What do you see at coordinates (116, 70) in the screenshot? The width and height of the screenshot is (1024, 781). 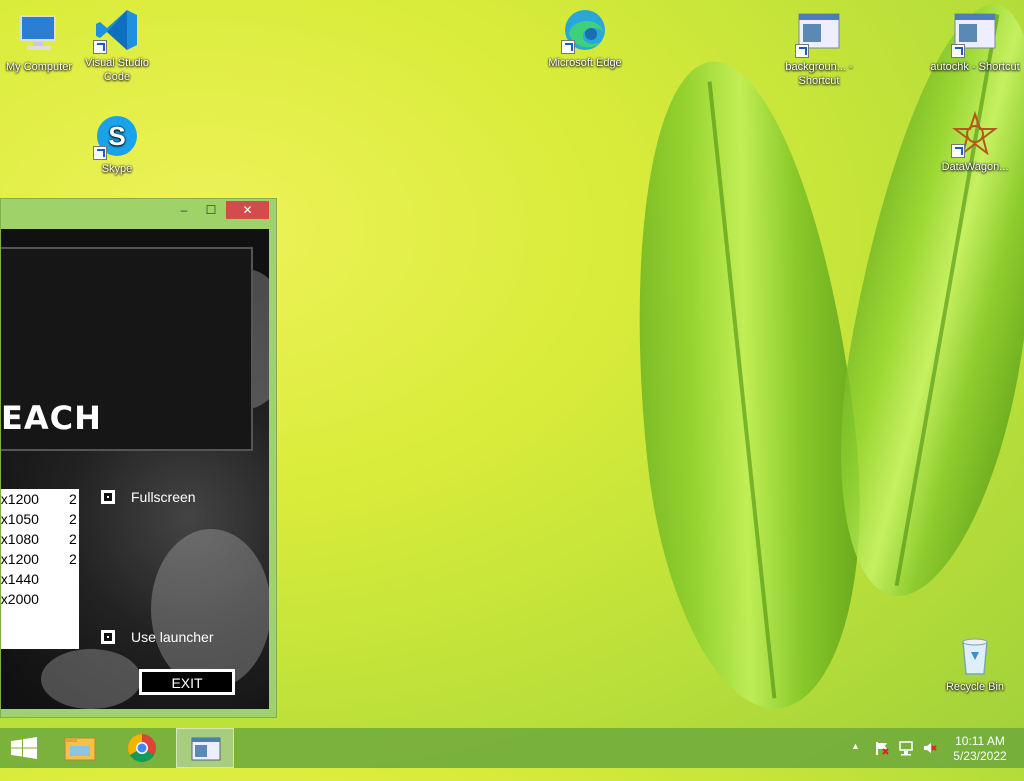 I see `desktop-icon-label: Visual Studio Code` at bounding box center [116, 70].